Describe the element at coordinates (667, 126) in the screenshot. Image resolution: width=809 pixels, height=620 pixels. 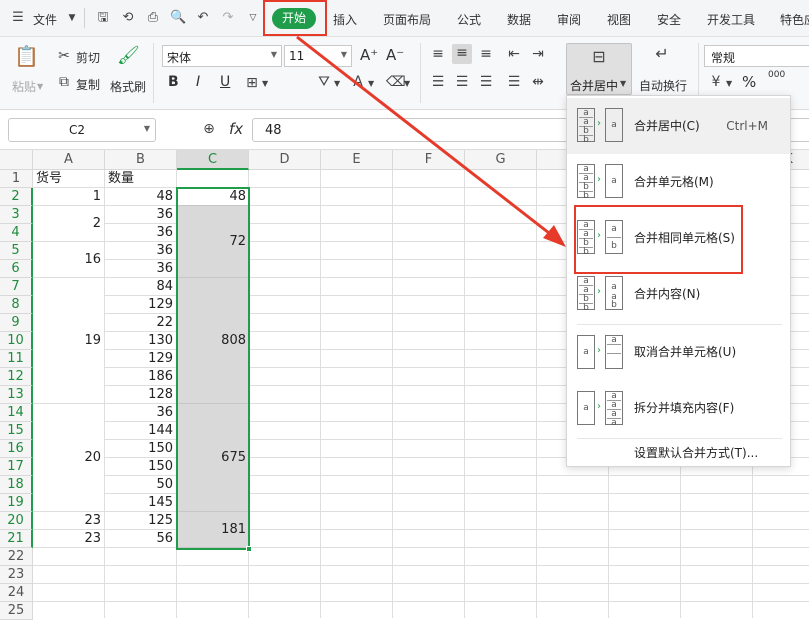
I see `menu-item-label: 合并居中(C)` at that location.